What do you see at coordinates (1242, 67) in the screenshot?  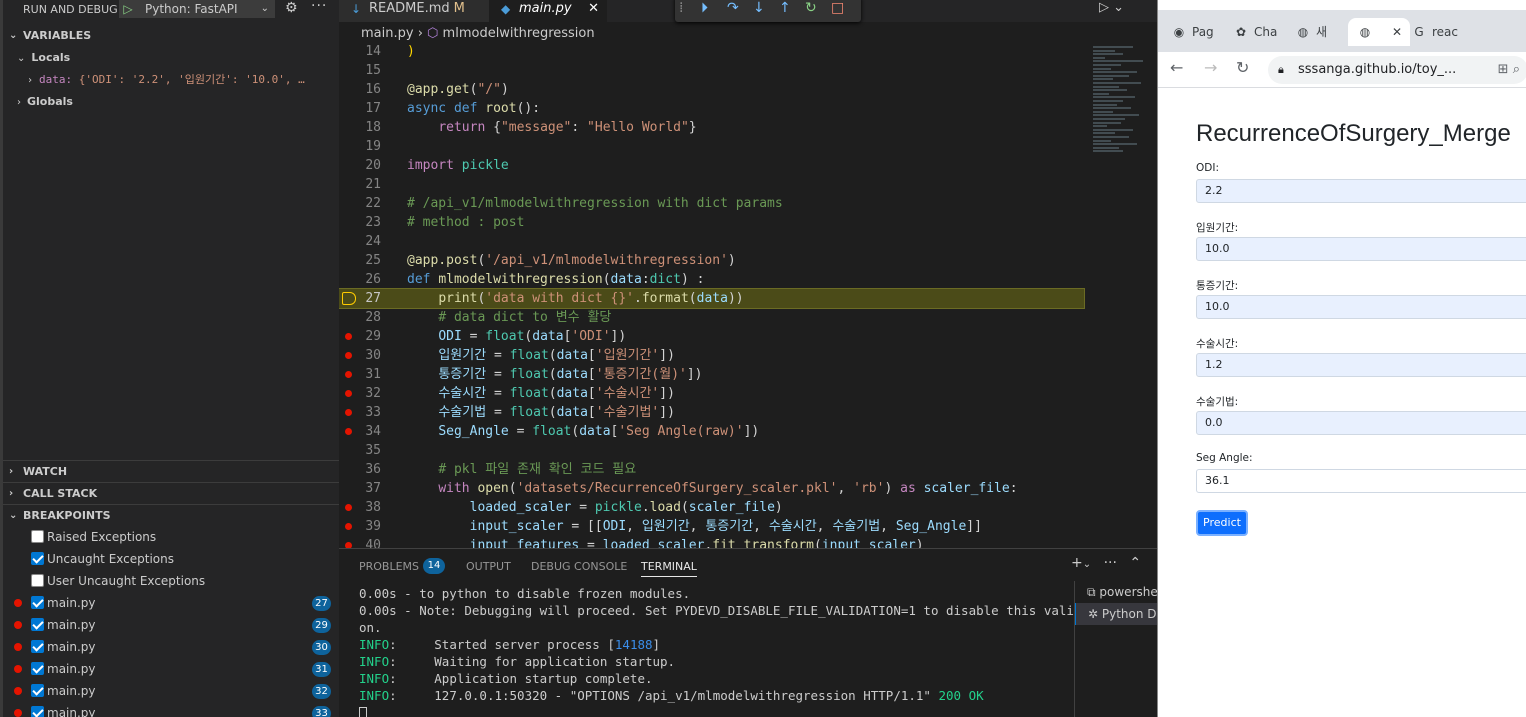 I see `reload-icon: ↻` at bounding box center [1242, 67].